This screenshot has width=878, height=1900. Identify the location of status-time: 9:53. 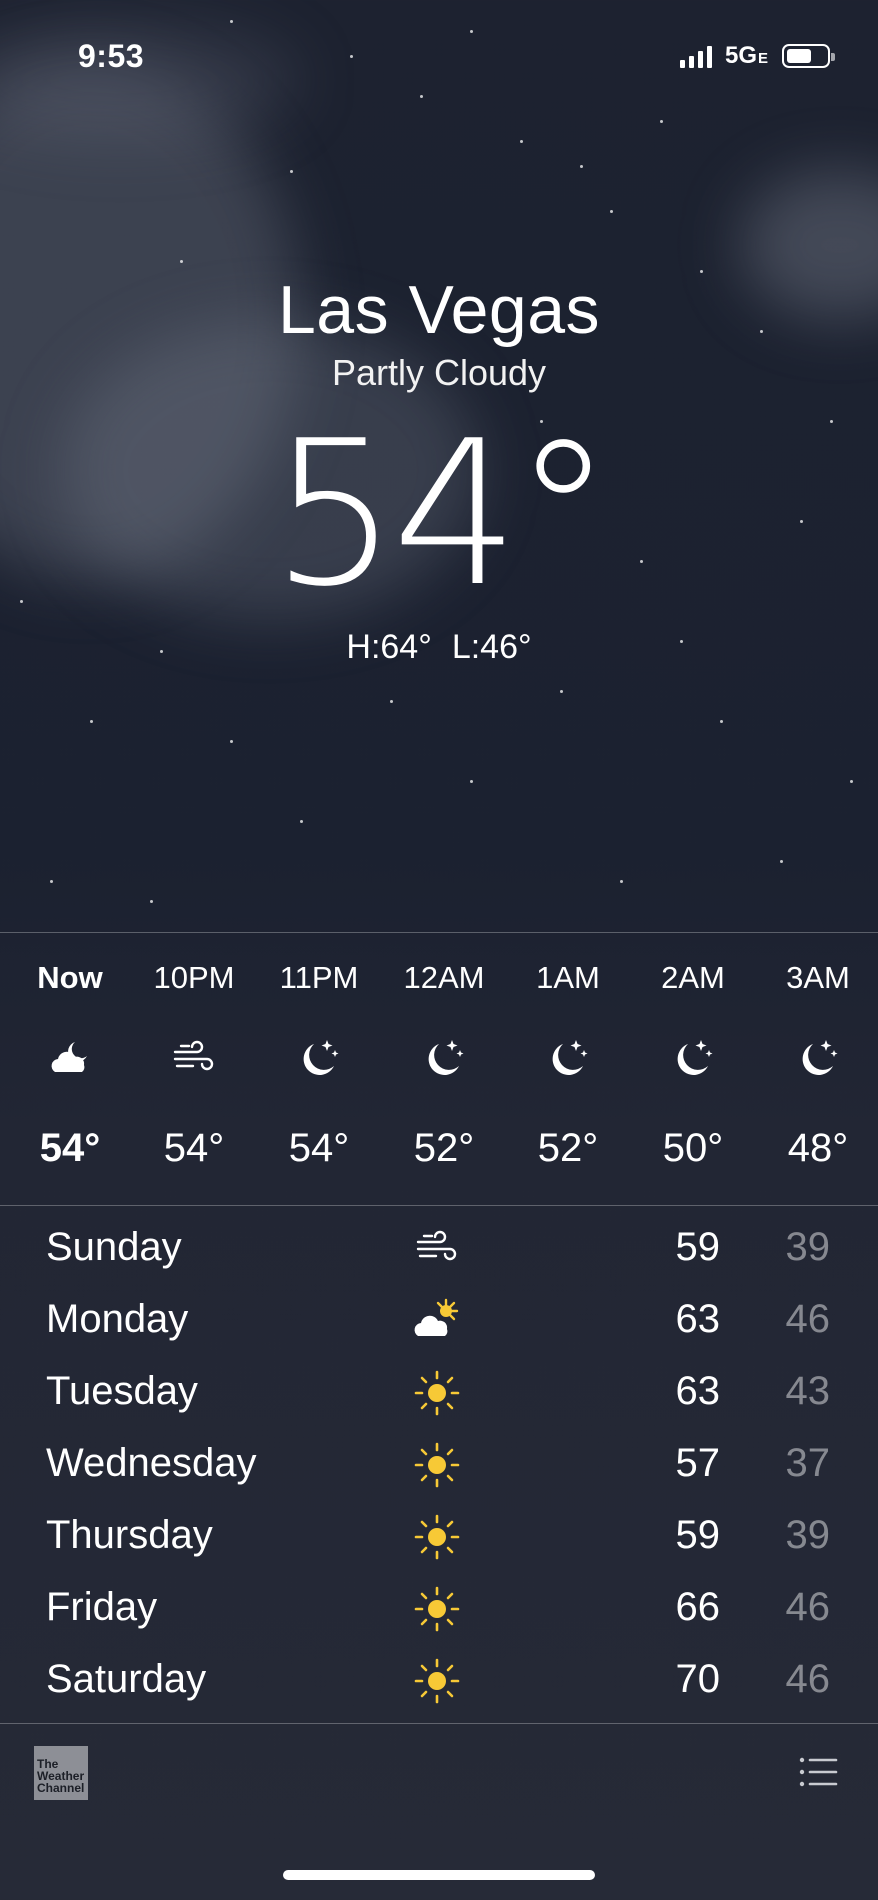
(111, 56).